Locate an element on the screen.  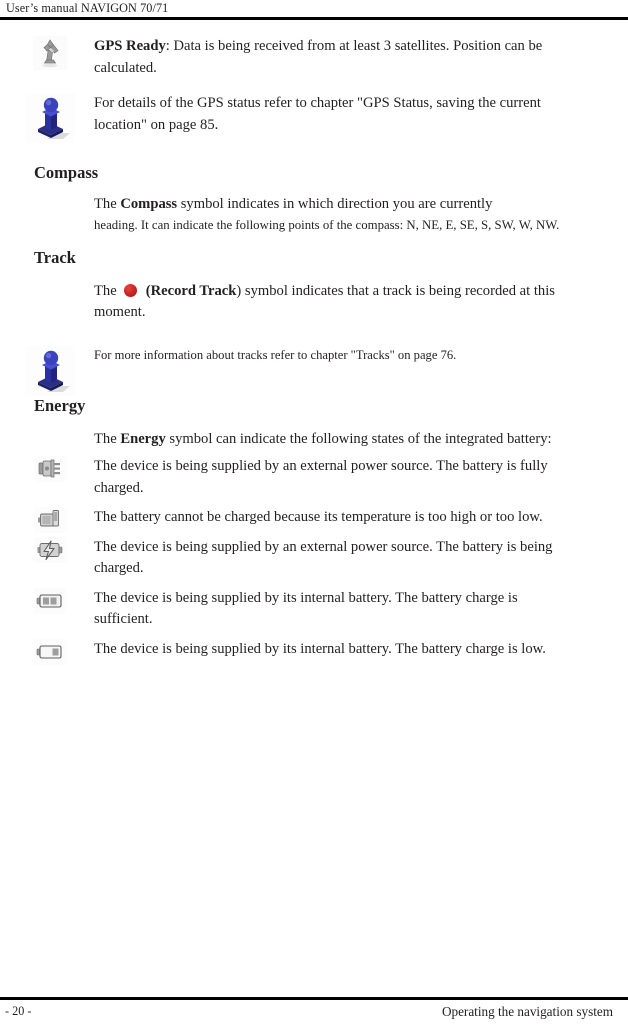
compass-line1-pre: The is located at coordinates (107, 204).